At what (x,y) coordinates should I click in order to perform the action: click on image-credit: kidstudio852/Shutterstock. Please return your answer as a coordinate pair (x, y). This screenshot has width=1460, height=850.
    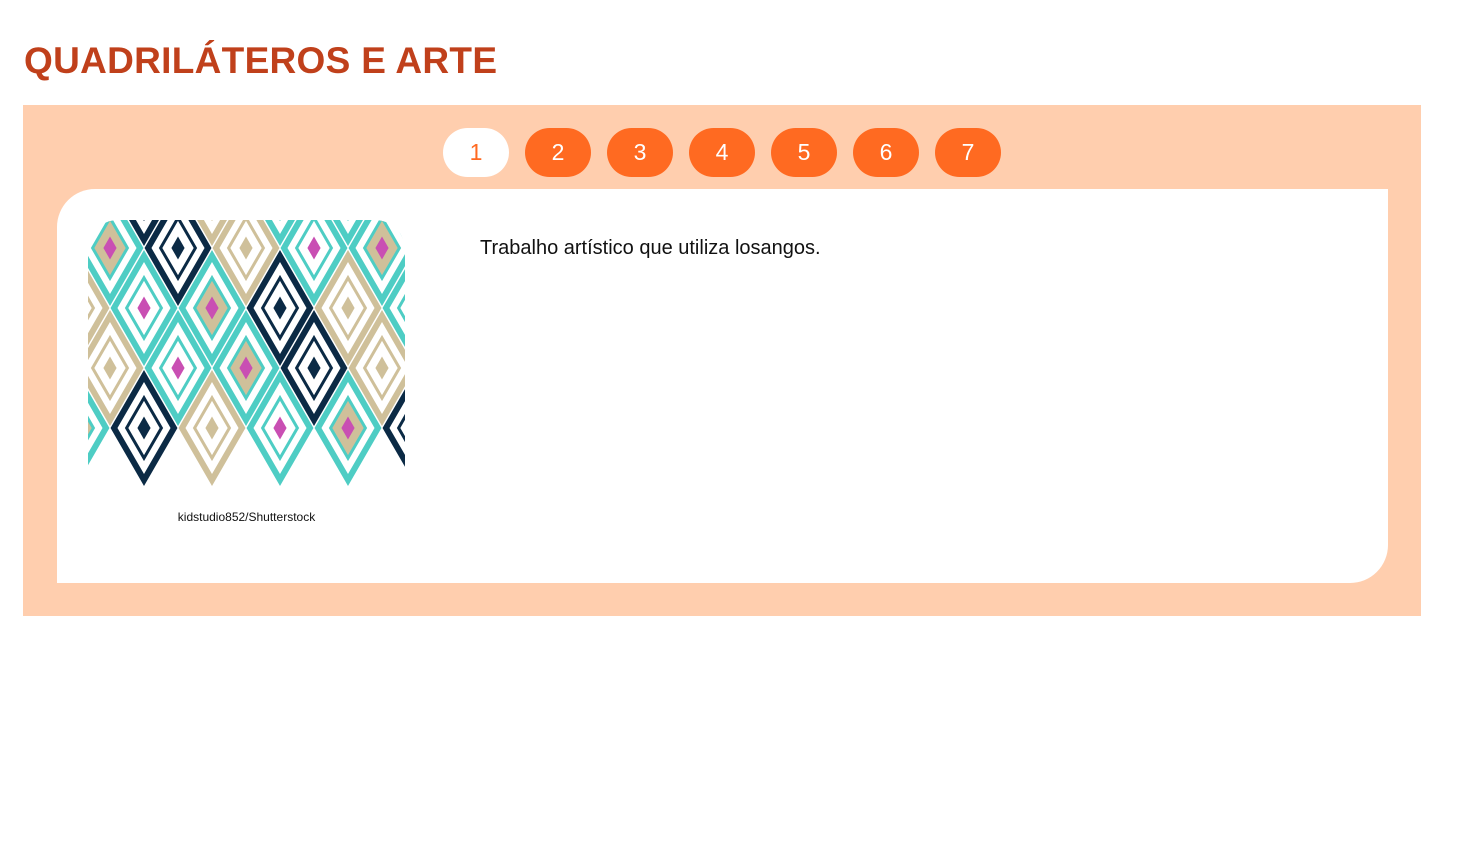
    Looking at the image, I should click on (246, 517).